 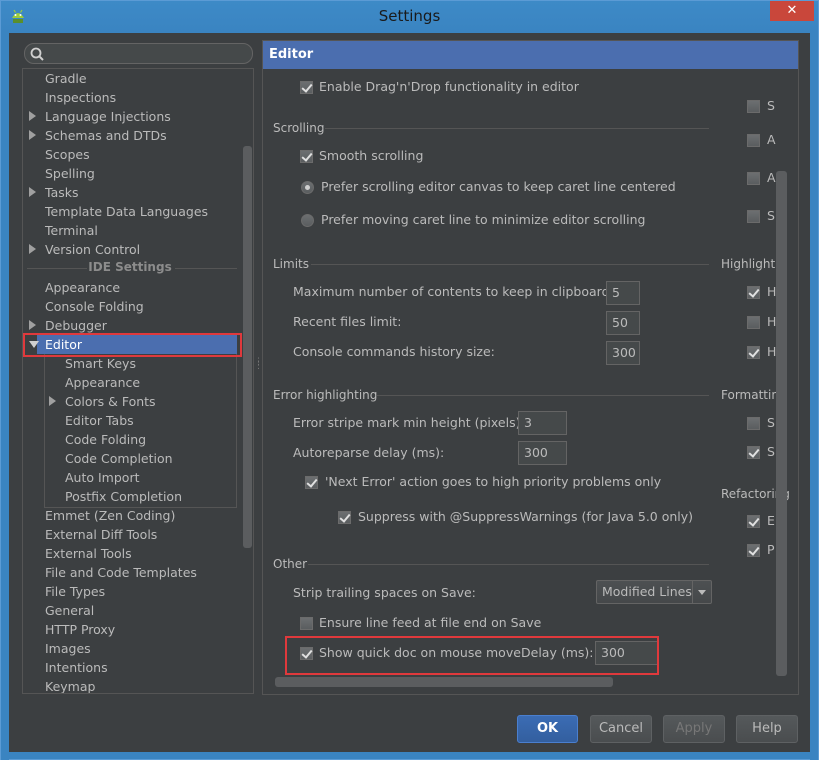 I want to click on recent-files-limit-label: Recent files limit:, so click(x=347, y=321).